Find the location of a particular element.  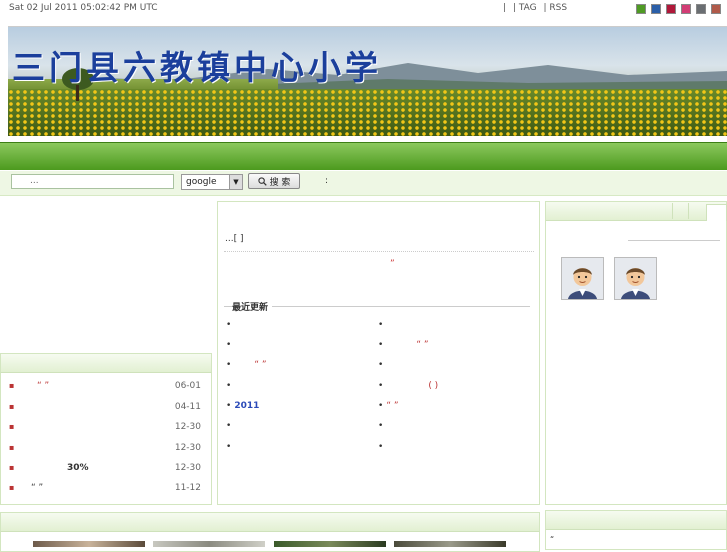

search-engine-select: google ▼ is located at coordinates (212, 182).